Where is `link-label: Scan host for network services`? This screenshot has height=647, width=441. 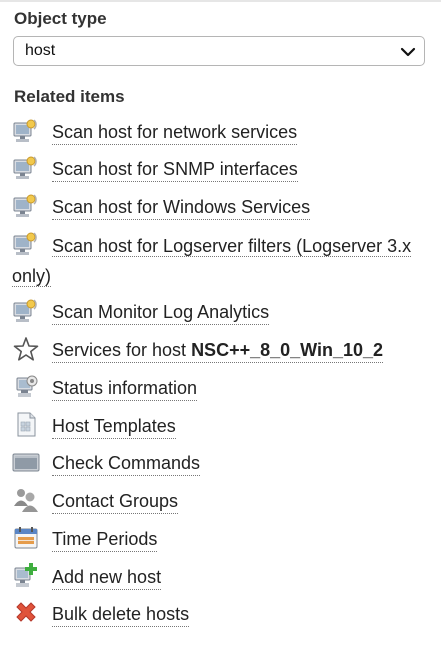
link-label: Scan host for network services is located at coordinates (175, 132).